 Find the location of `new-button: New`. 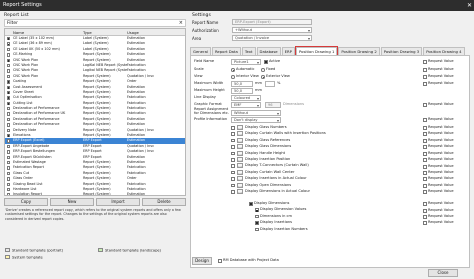

new-button: New is located at coordinates (72, 202).